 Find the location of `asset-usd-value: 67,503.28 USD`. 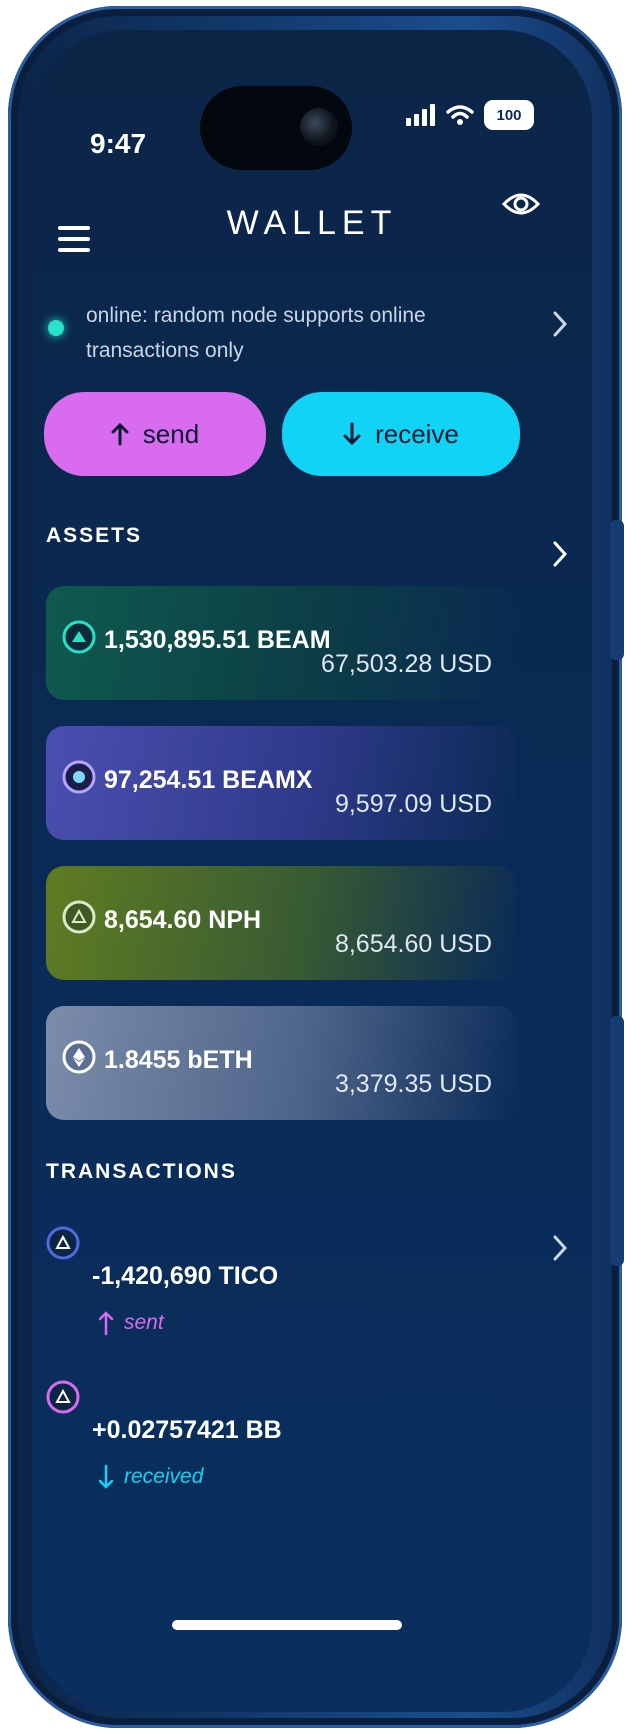

asset-usd-value: 67,503.28 USD is located at coordinates (406, 664).